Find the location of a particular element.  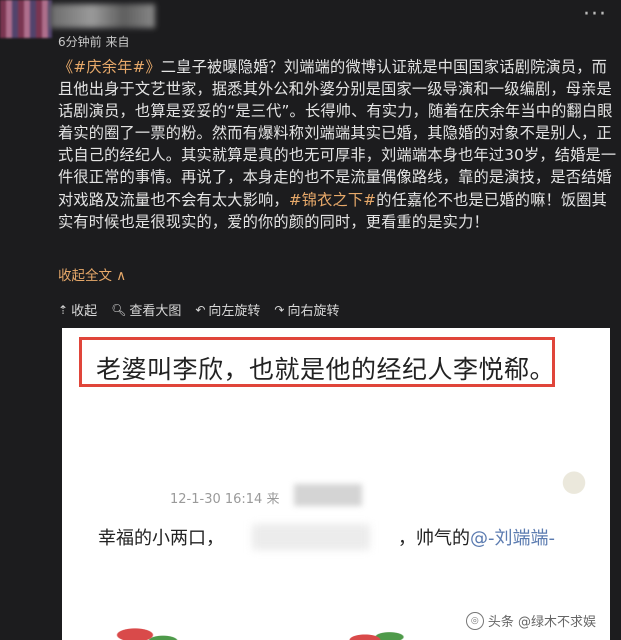

couple-caption: 幸福的小两口， is located at coordinates (161, 538).